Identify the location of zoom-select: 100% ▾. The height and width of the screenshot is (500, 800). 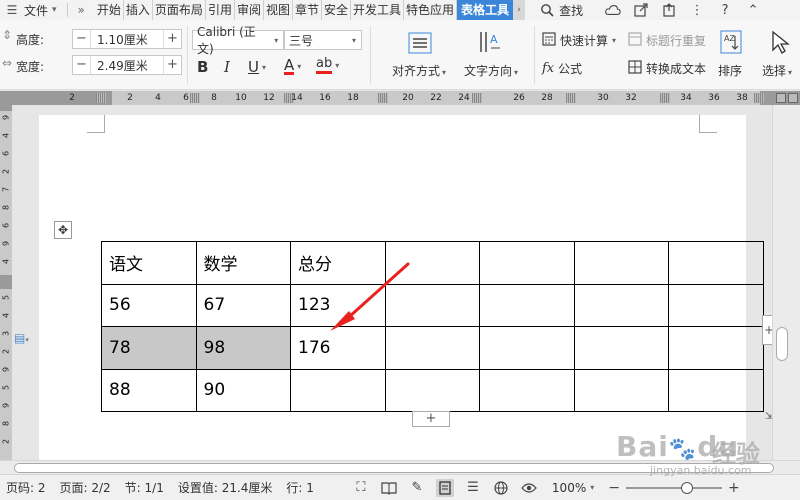
(573, 488).